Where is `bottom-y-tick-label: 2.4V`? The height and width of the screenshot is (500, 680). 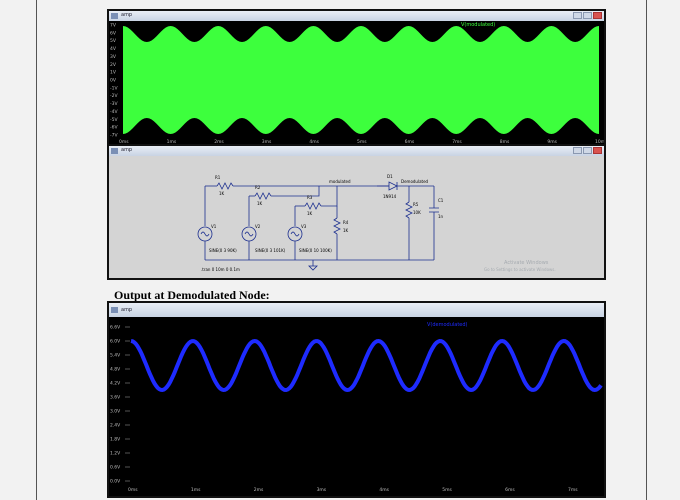
bottom-y-tick-label: 2.4V is located at coordinates (115, 426).